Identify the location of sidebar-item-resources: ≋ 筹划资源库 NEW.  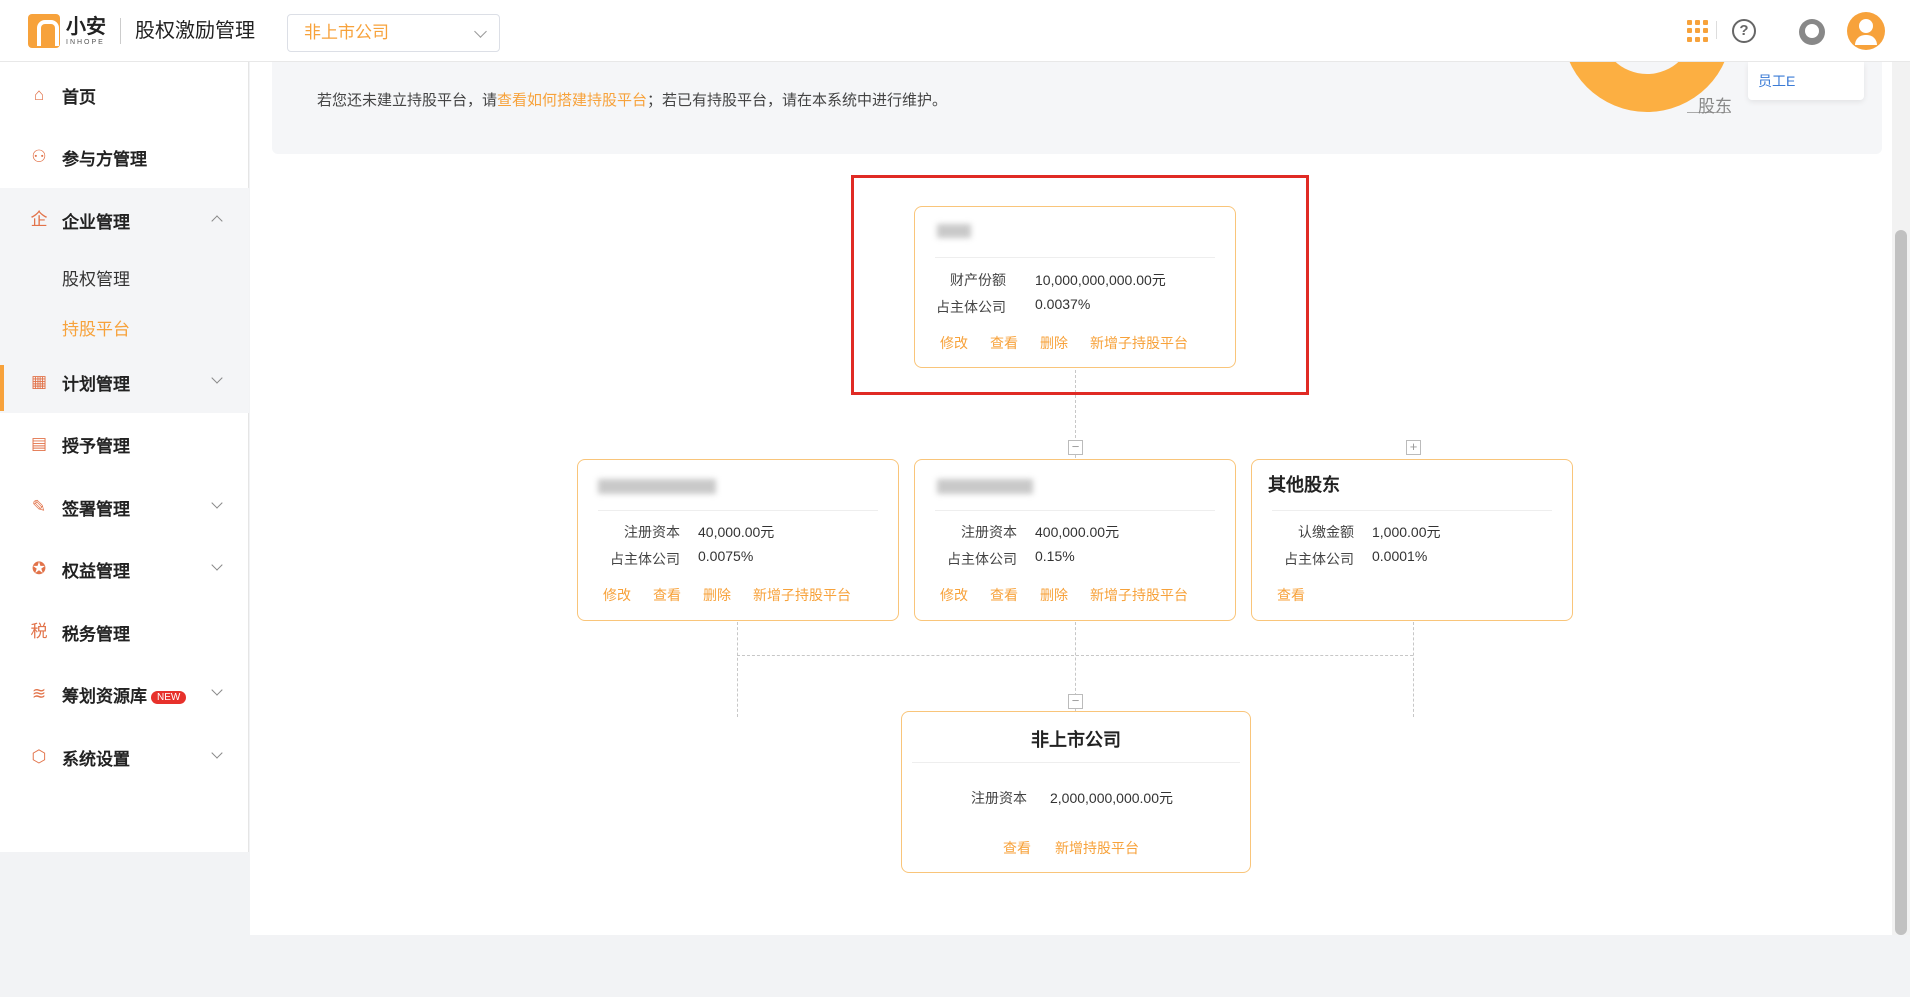
(124, 694).